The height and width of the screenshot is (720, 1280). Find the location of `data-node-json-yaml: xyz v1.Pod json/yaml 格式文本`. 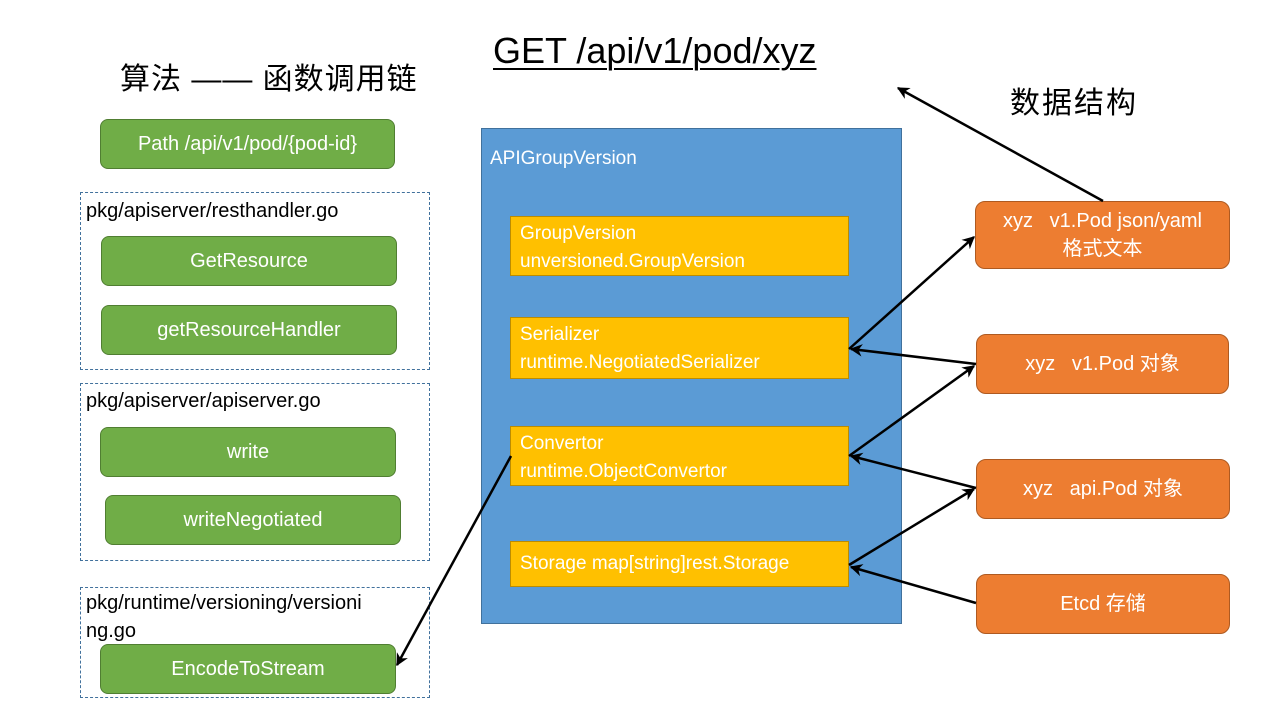

data-node-json-yaml: xyz v1.Pod json/yaml 格式文本 is located at coordinates (1102, 235).